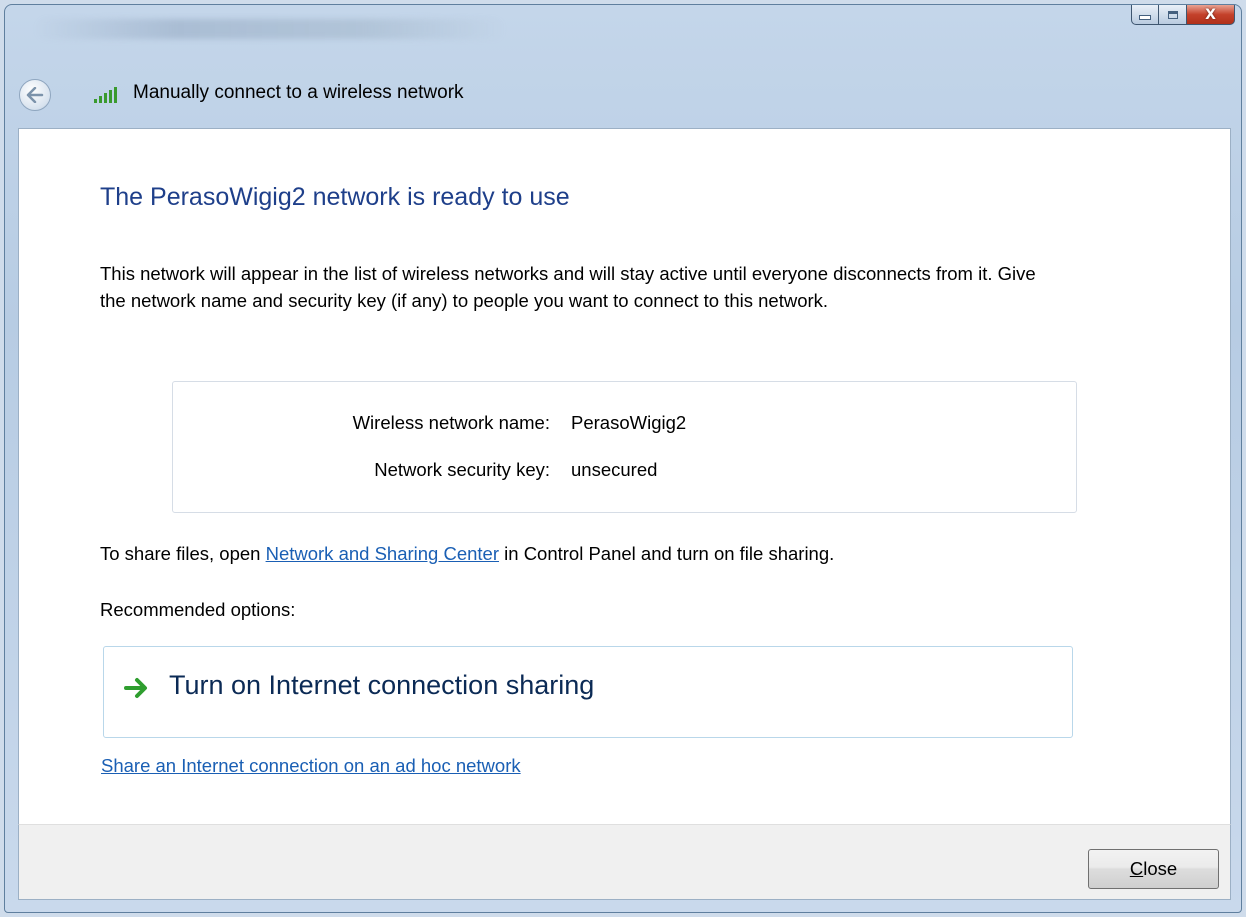 The height and width of the screenshot is (917, 1246). Describe the element at coordinates (623, 101) in the screenshot. I see `nav-bar: Manually connect to a wireless network` at that location.